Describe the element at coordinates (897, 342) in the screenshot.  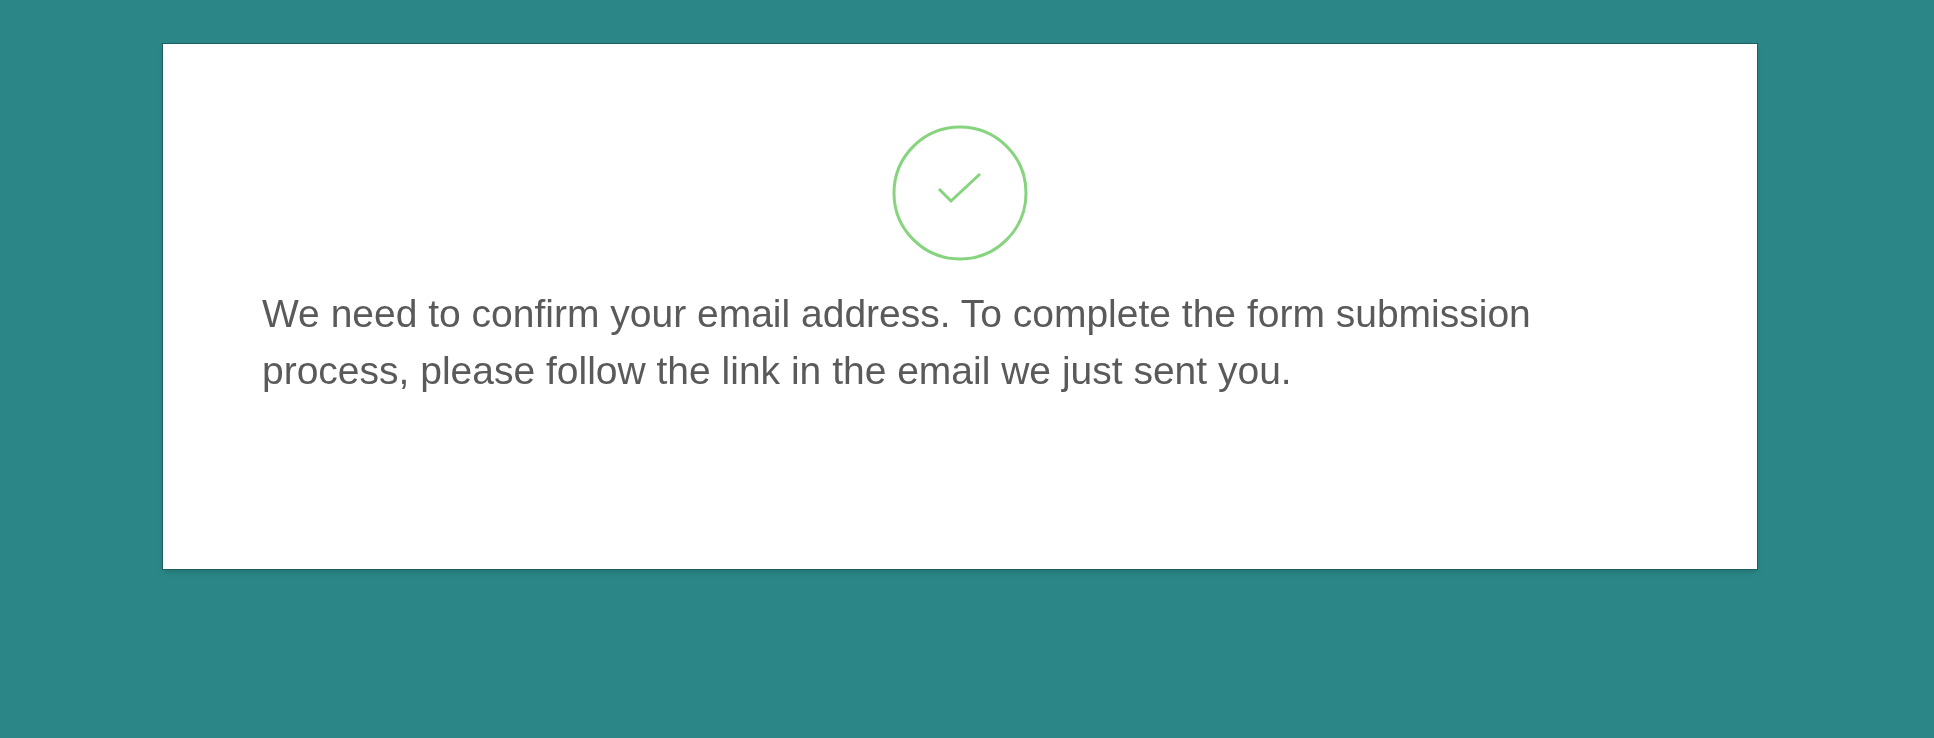
I see `confirmation-message: We need to confirm your email address. To complete the form submission process, please follow the link in the email we just sent you.` at that location.